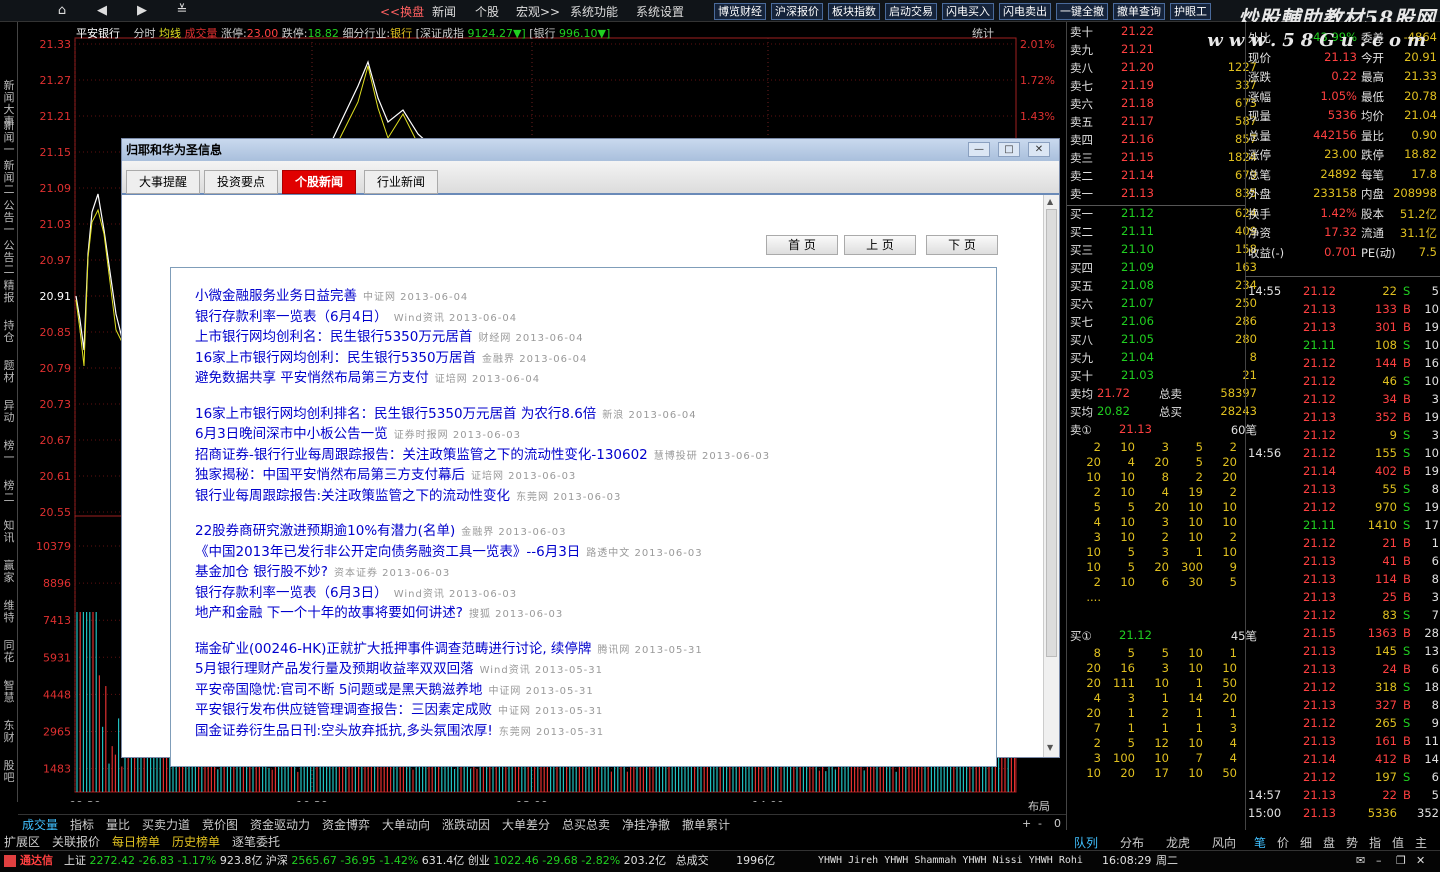 This screenshot has width=1440, height=872. I want to click on news-title: 国金证券衍生品日刊:空头放弃抵抗,多头氛围浓厚!, so click(344, 731).